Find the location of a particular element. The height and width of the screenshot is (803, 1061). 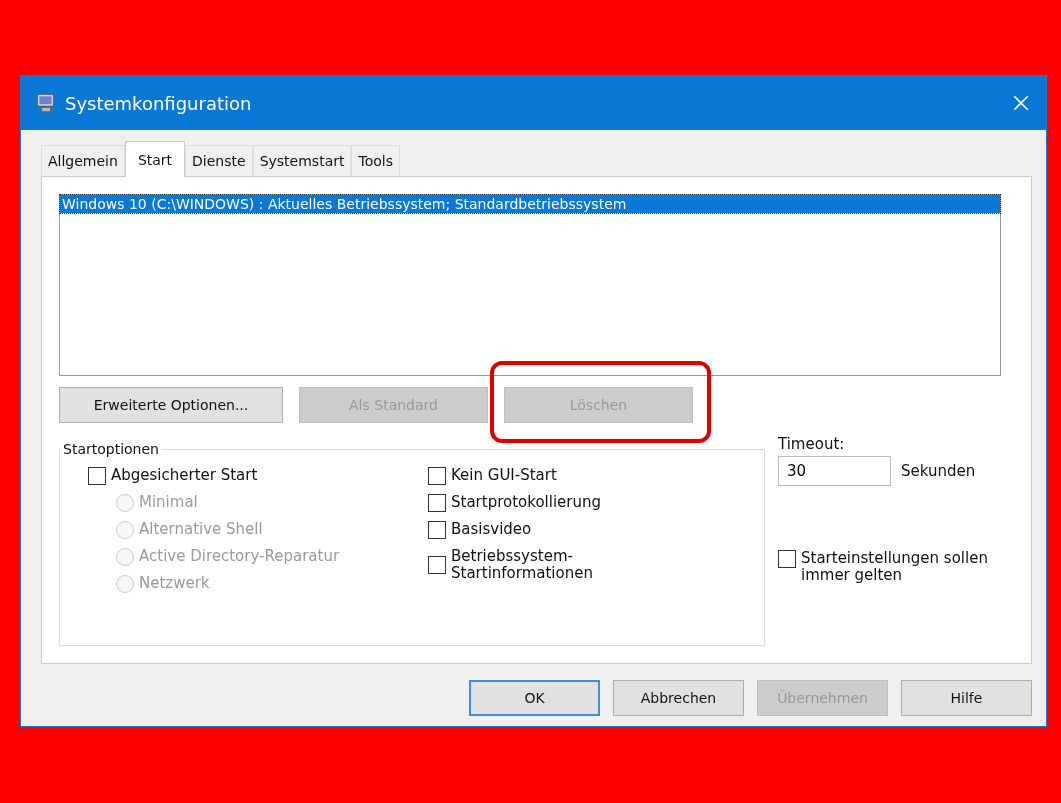

timeout-field: 30 is located at coordinates (834, 471).